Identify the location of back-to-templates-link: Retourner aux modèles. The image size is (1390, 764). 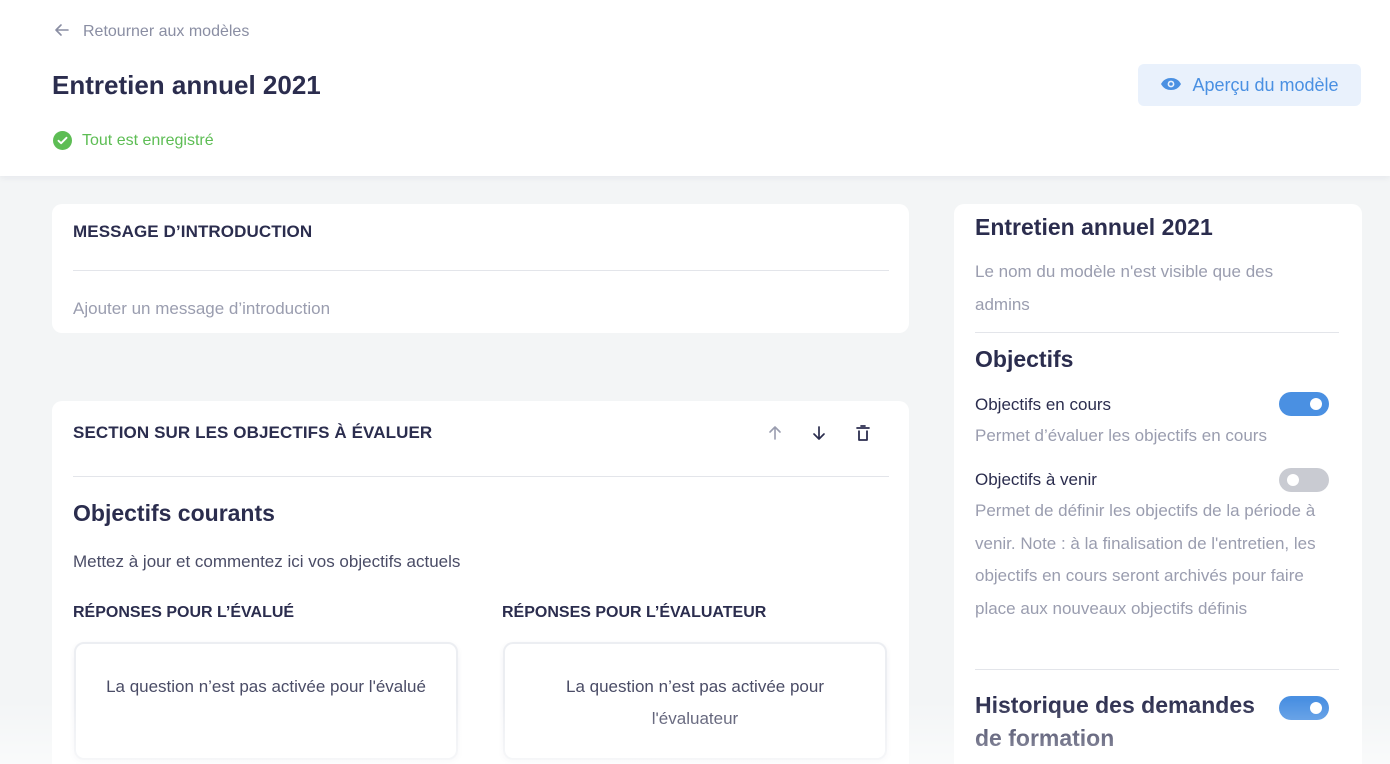
(151, 32).